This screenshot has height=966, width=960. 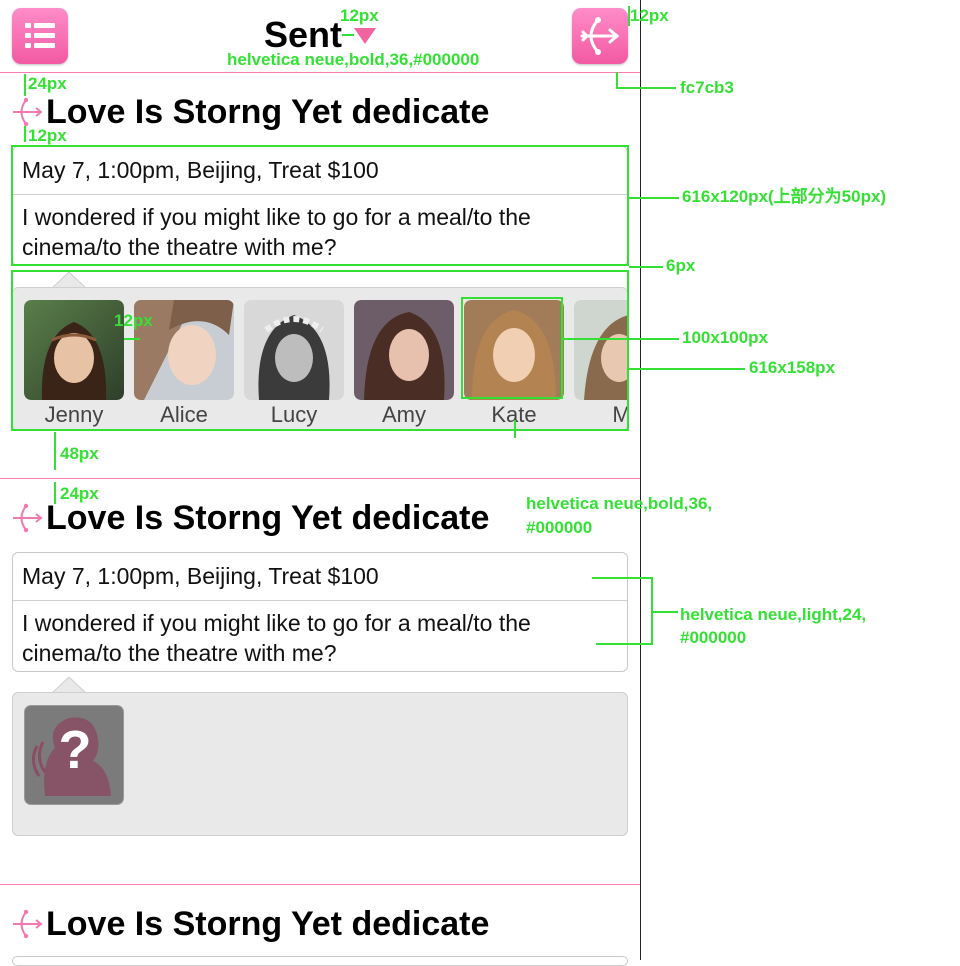 What do you see at coordinates (773, 614) in the screenshot?
I see `spec-annotation: helvetica neue,light,24,` at bounding box center [773, 614].